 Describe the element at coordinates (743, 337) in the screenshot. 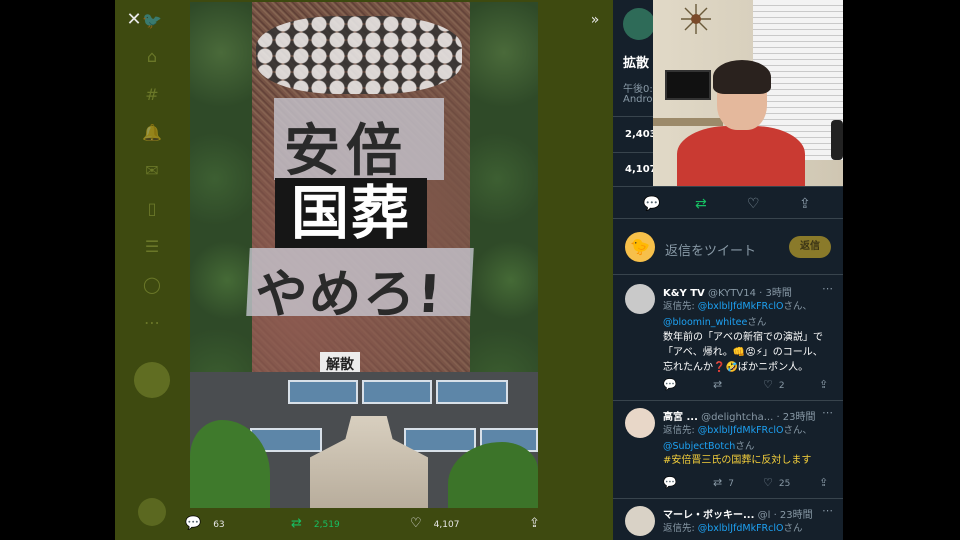

I see `tweet-body-line: 数年前の「アべの新宿での演説」で` at that location.